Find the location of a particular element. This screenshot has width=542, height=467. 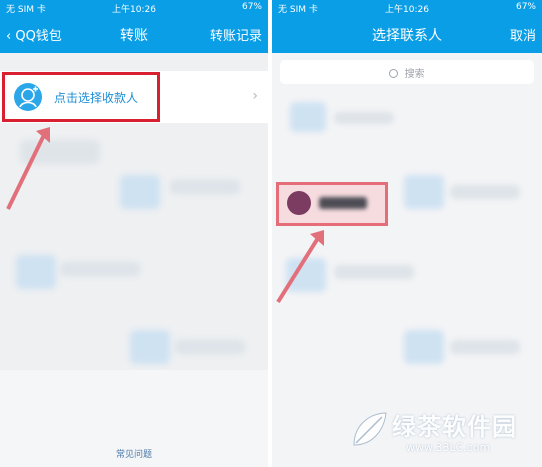

search-input: 搜索 is located at coordinates (407, 72).